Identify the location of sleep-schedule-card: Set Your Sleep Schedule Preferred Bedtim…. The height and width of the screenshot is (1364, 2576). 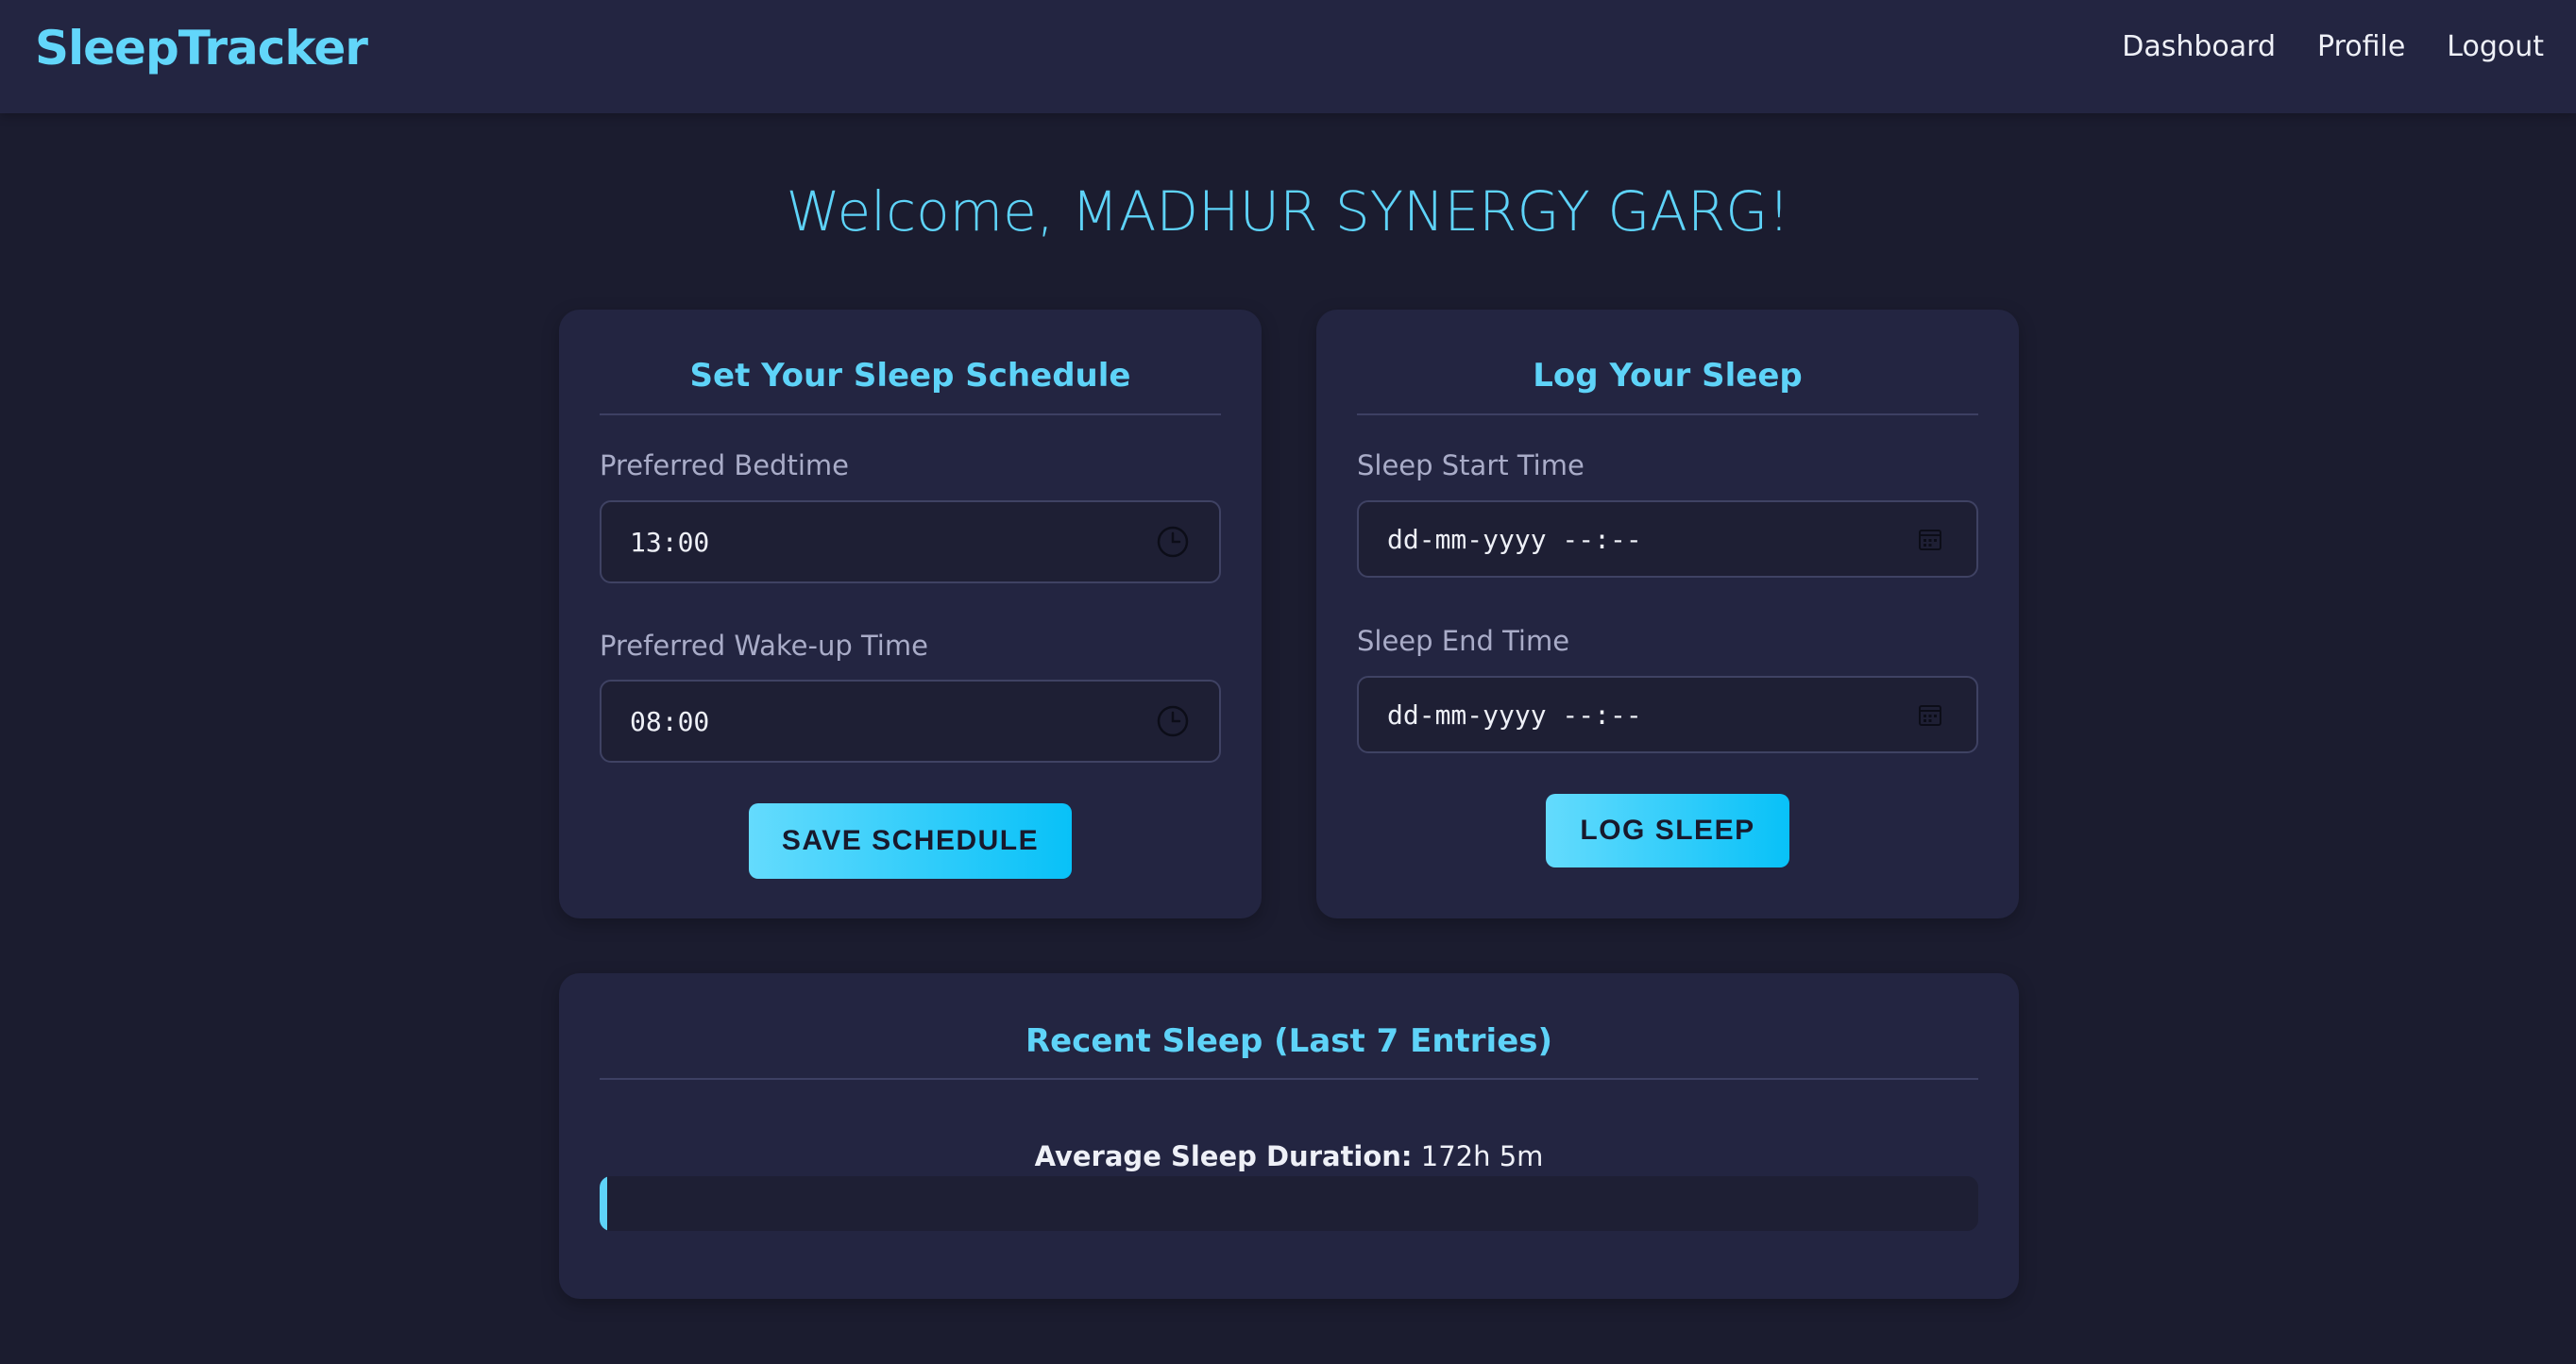
(910, 614).